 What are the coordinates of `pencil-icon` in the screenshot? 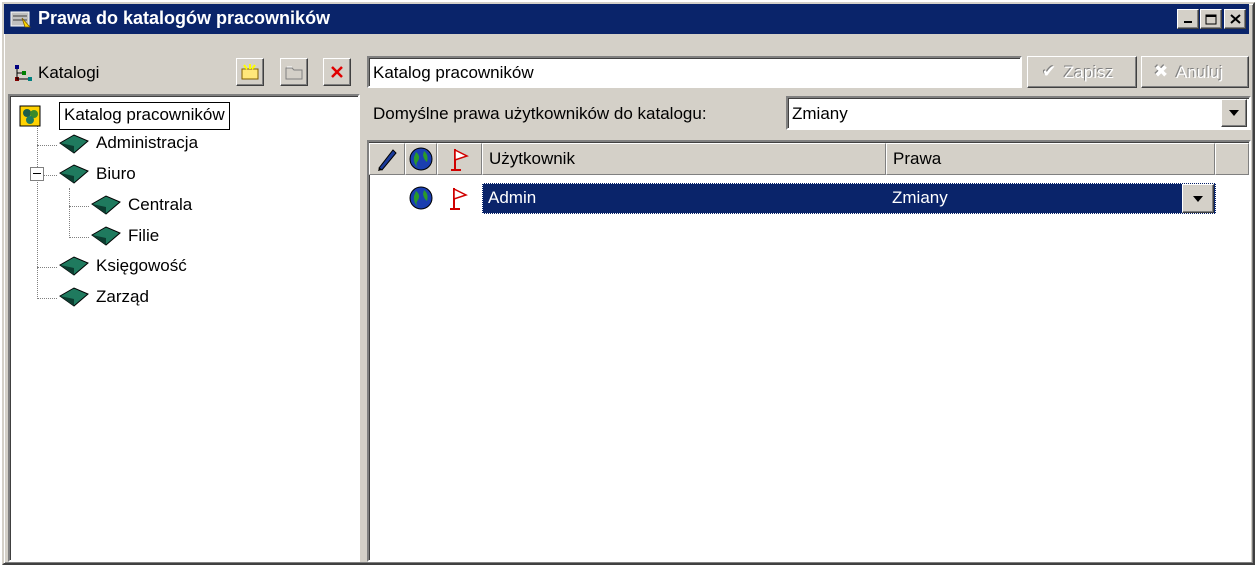 It's located at (387, 160).